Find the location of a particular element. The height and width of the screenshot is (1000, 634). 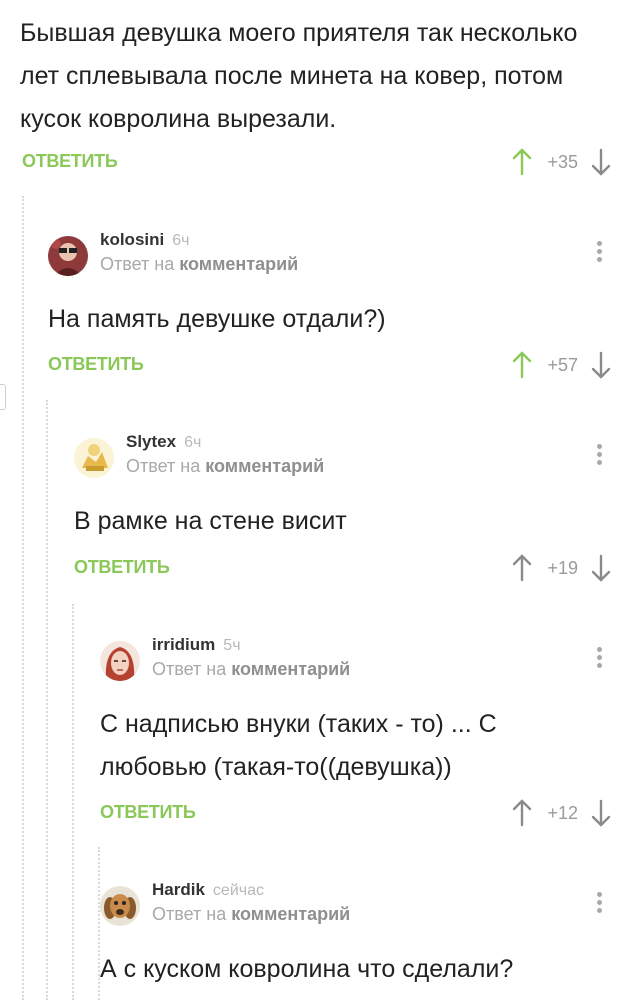

comment-actions: ОТВЕТИТЬ +12 is located at coordinates (356, 813).